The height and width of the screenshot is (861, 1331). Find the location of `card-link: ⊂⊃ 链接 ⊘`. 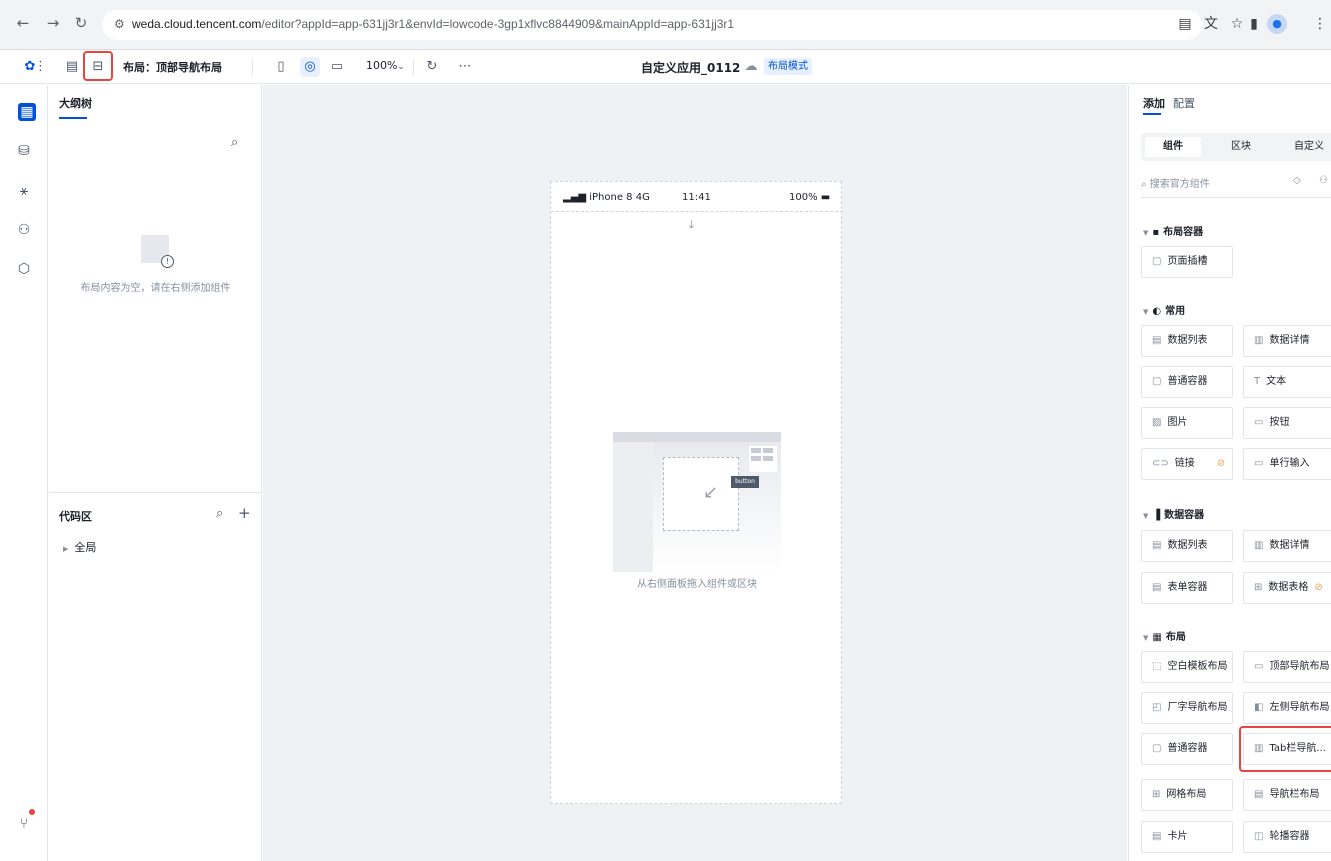

card-link: ⊂⊃ 链接 ⊘ is located at coordinates (1187, 464).